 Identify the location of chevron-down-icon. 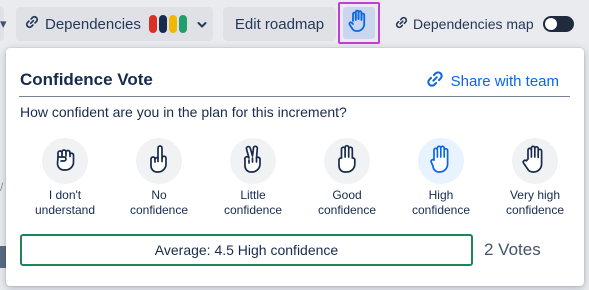
(202, 24).